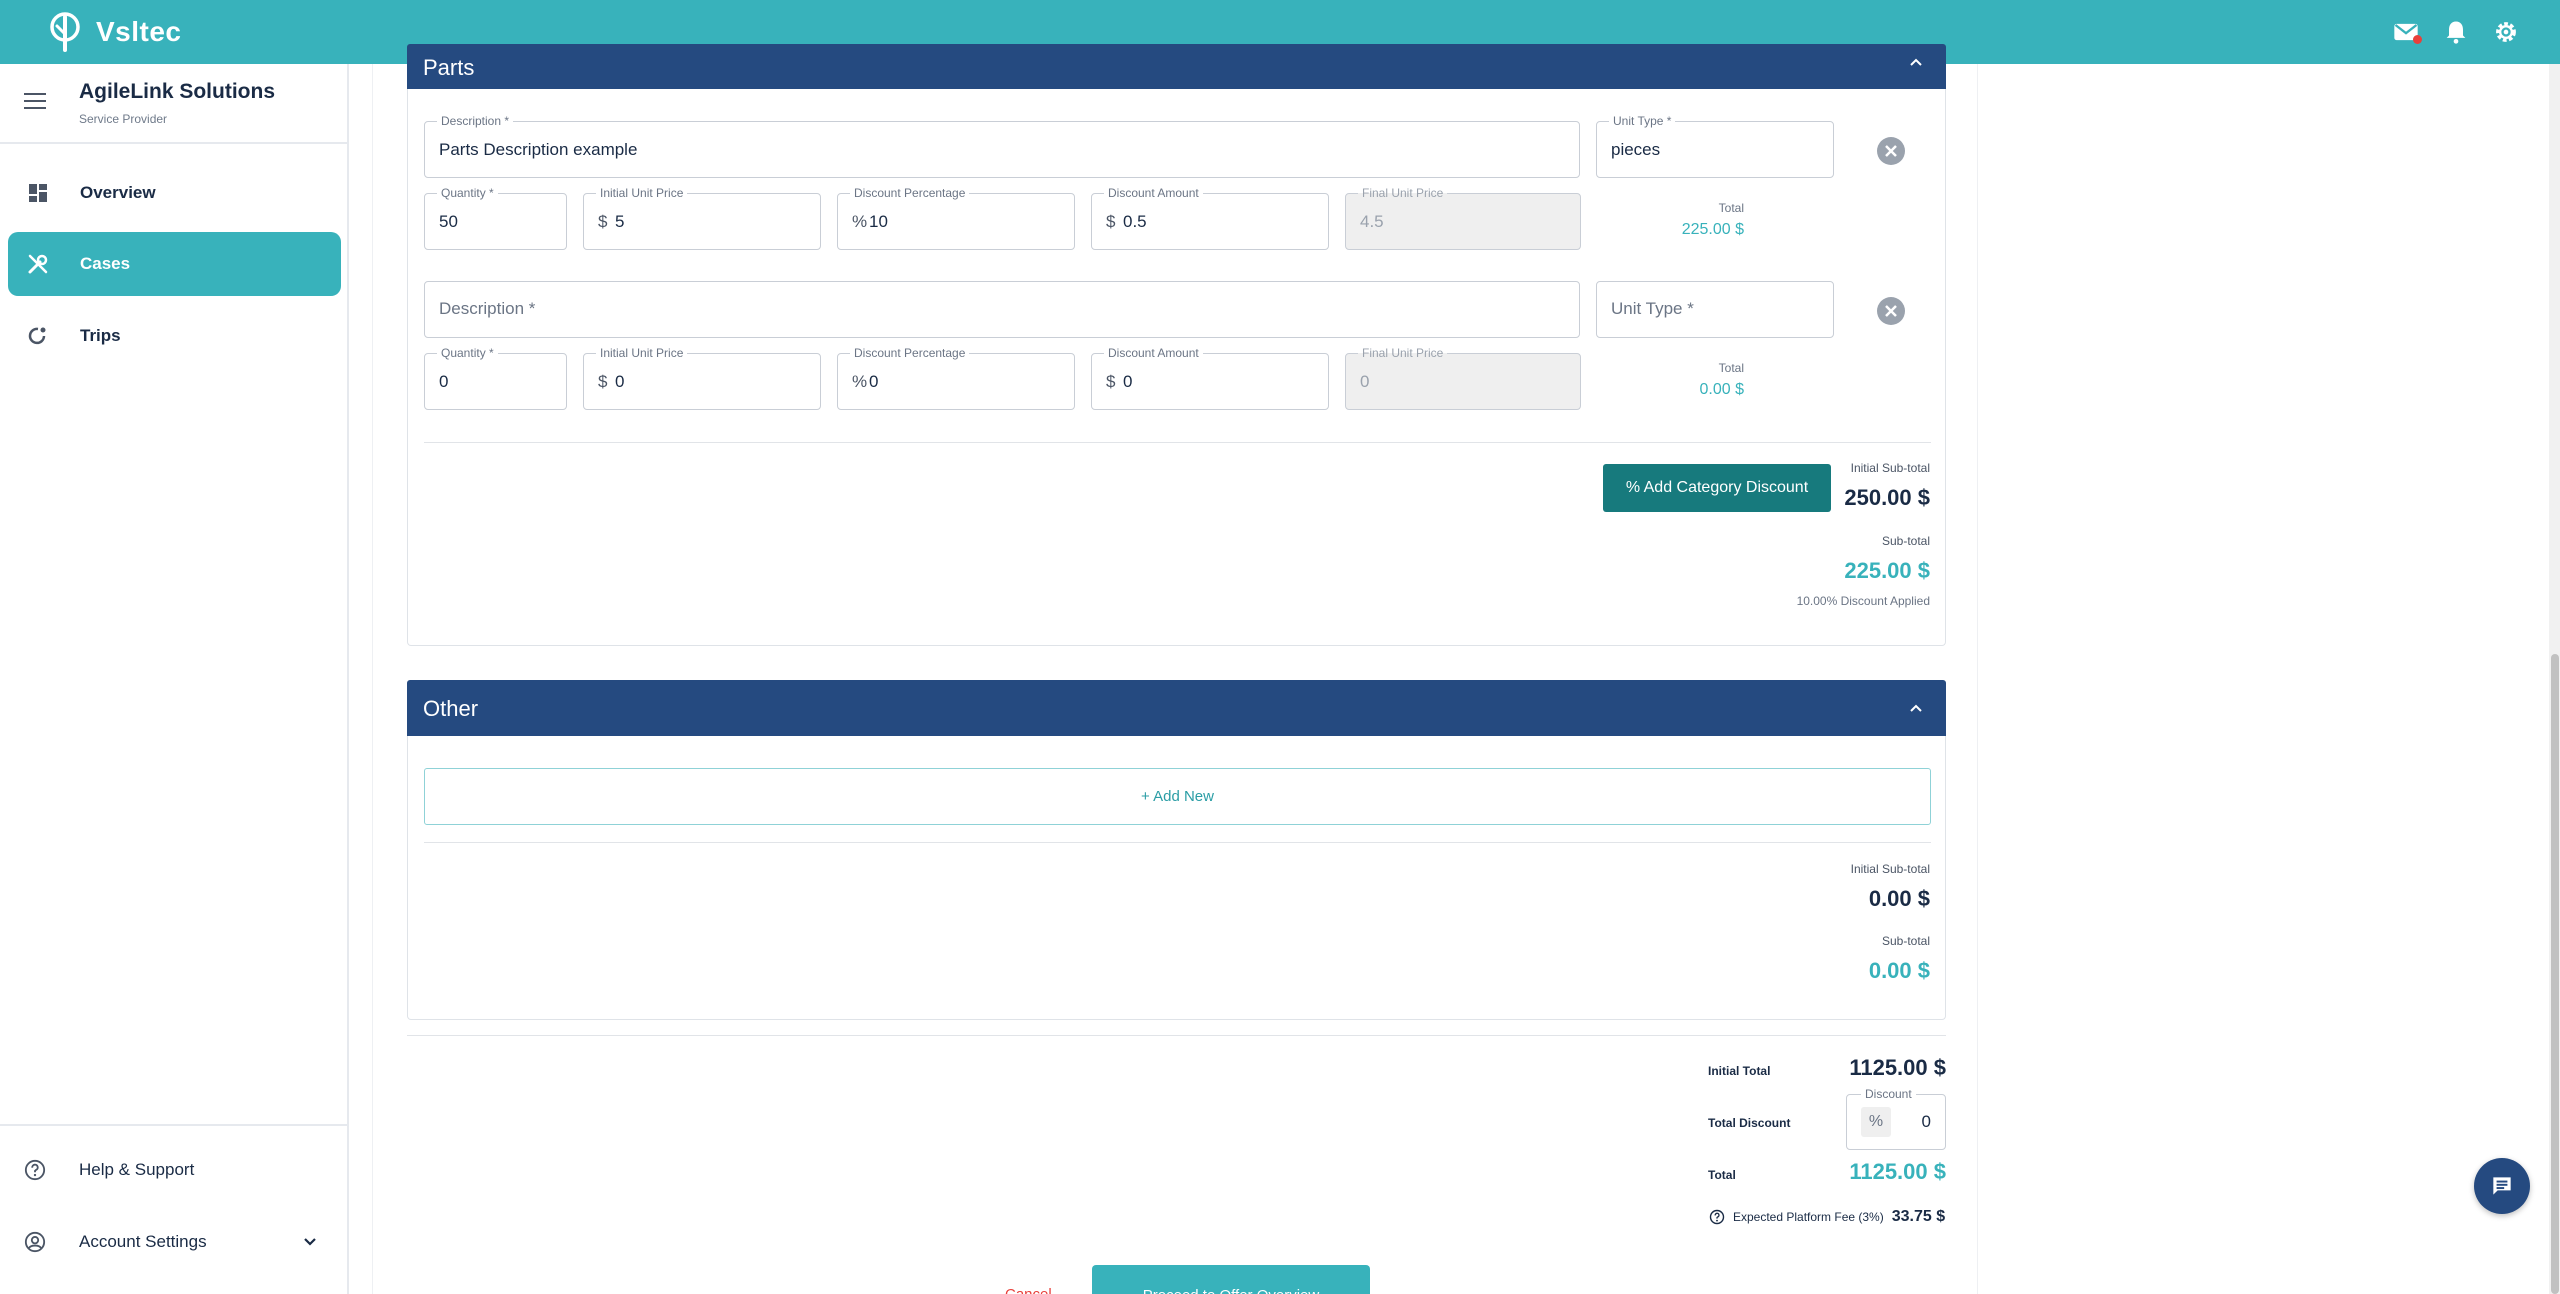 The image size is (2560, 1294). I want to click on chat-icon, so click(2502, 1186).